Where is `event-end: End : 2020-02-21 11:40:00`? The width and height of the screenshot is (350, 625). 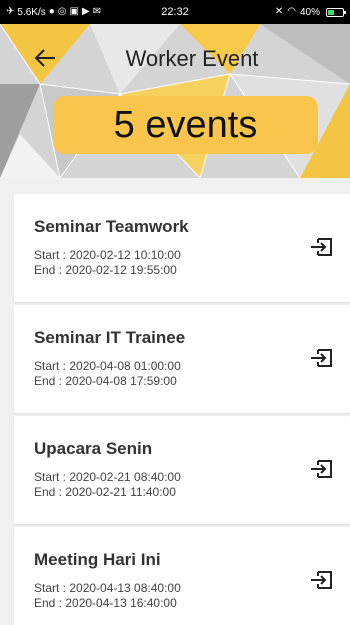 event-end: End : 2020-02-21 11:40:00 is located at coordinates (105, 492).